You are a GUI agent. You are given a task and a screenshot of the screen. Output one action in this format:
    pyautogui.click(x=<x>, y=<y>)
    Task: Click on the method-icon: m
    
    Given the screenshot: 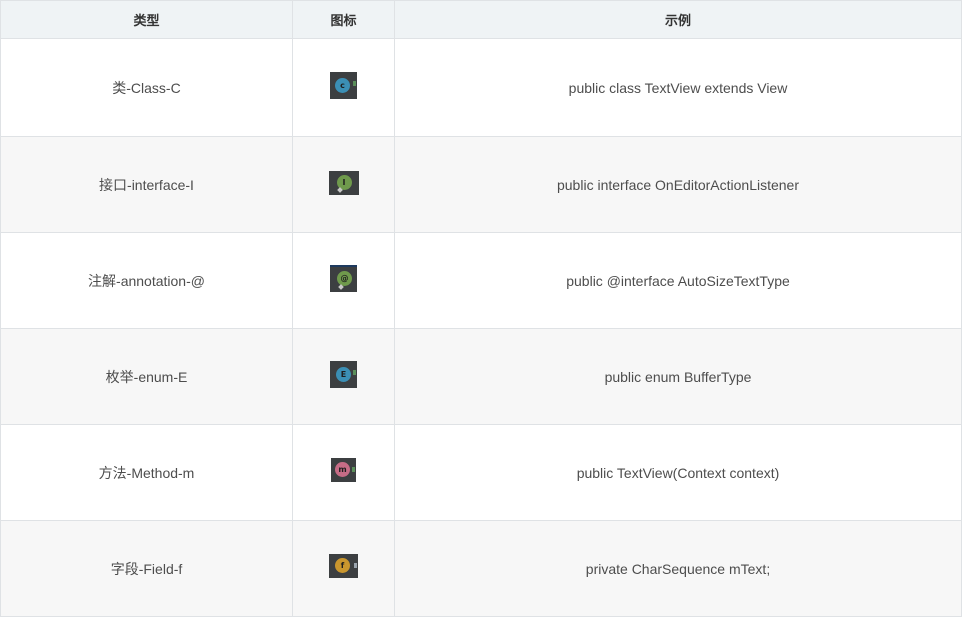 What is the action you would take?
    pyautogui.click(x=343, y=469)
    